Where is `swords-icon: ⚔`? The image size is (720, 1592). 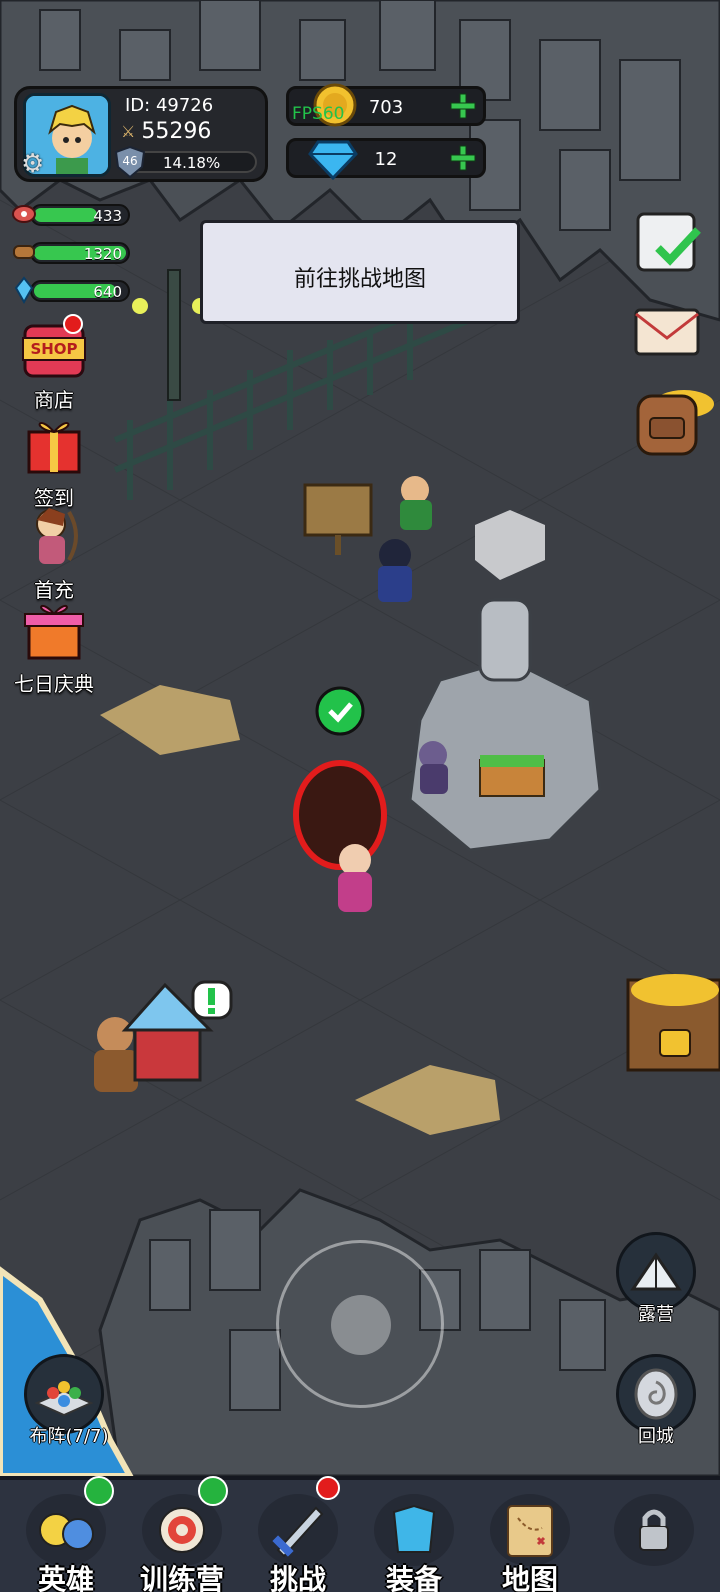 swords-icon: ⚔ is located at coordinates (128, 131).